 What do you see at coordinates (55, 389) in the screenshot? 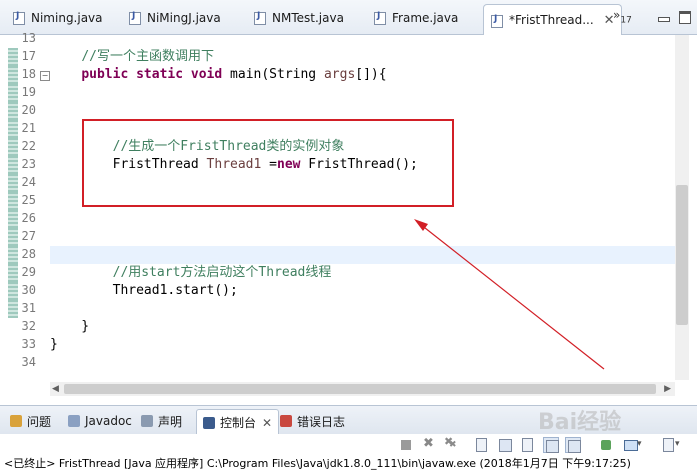
I see `scroll-left-icon: ◀` at bounding box center [55, 389].